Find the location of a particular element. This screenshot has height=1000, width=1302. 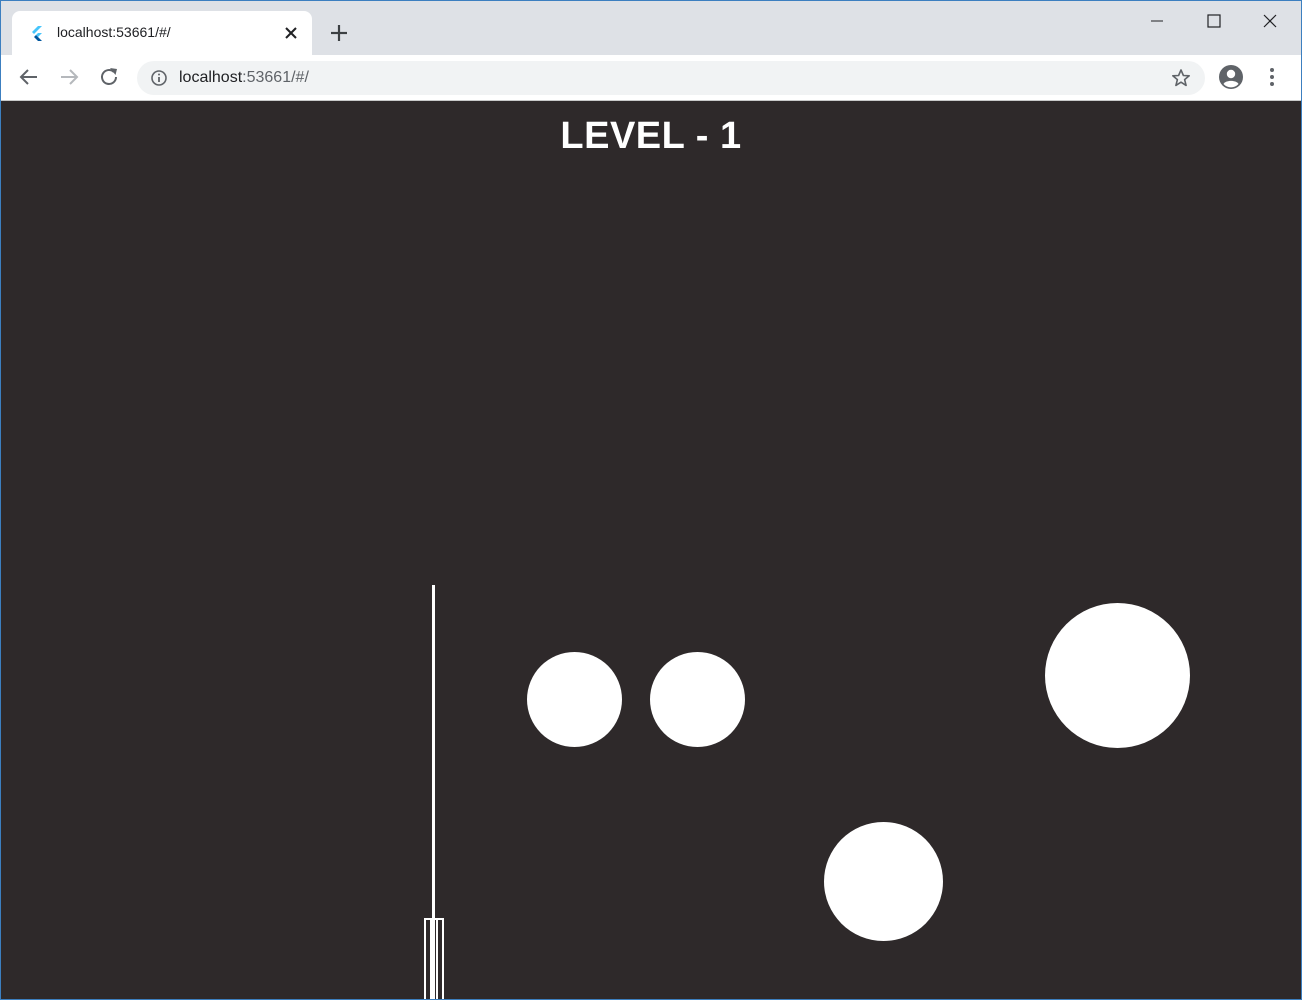

minimize-icon is located at coordinates (1157, 21).